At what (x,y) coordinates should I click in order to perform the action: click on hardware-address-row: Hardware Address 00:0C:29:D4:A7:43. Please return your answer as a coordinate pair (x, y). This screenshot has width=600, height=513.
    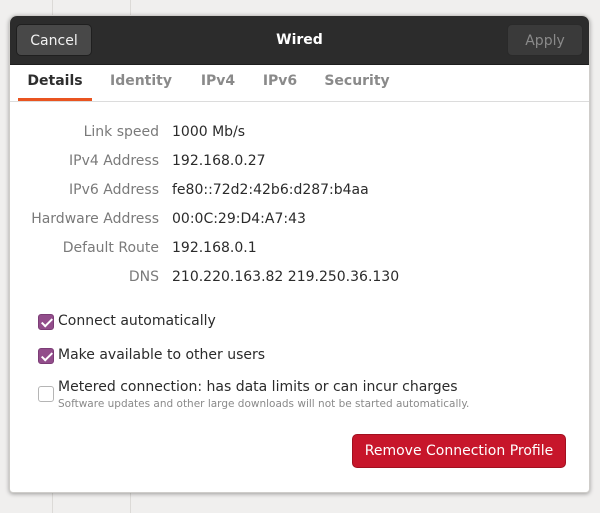
    Looking at the image, I should click on (299, 221).